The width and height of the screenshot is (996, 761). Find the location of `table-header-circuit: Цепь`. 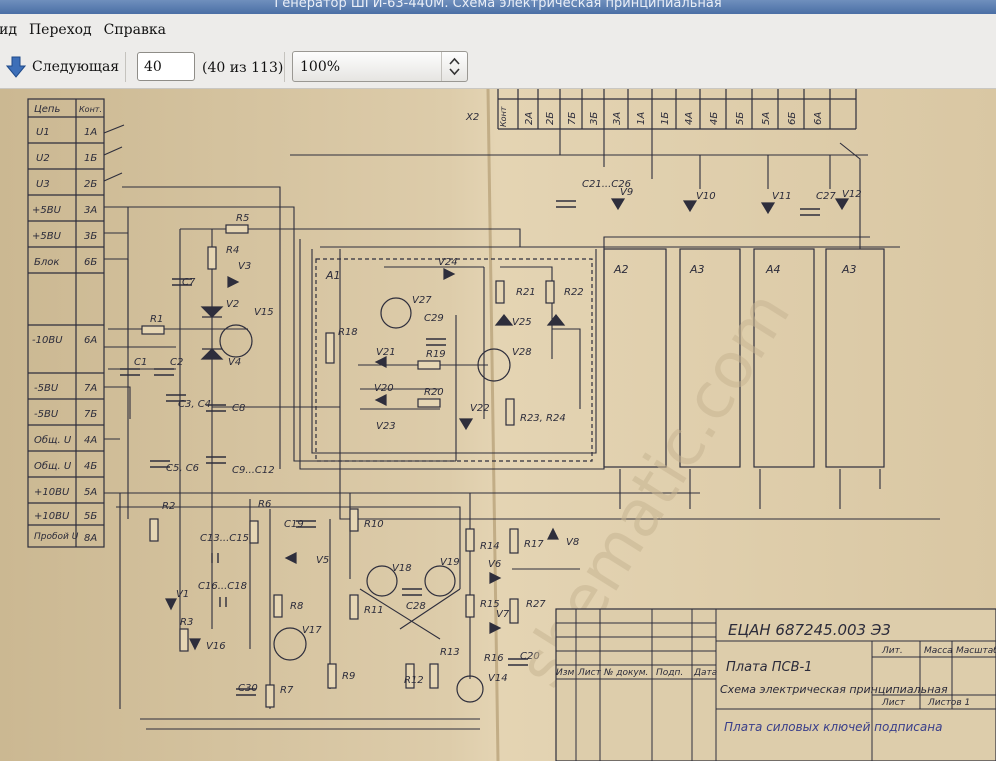

table-header-circuit: Цепь is located at coordinates (47, 109).